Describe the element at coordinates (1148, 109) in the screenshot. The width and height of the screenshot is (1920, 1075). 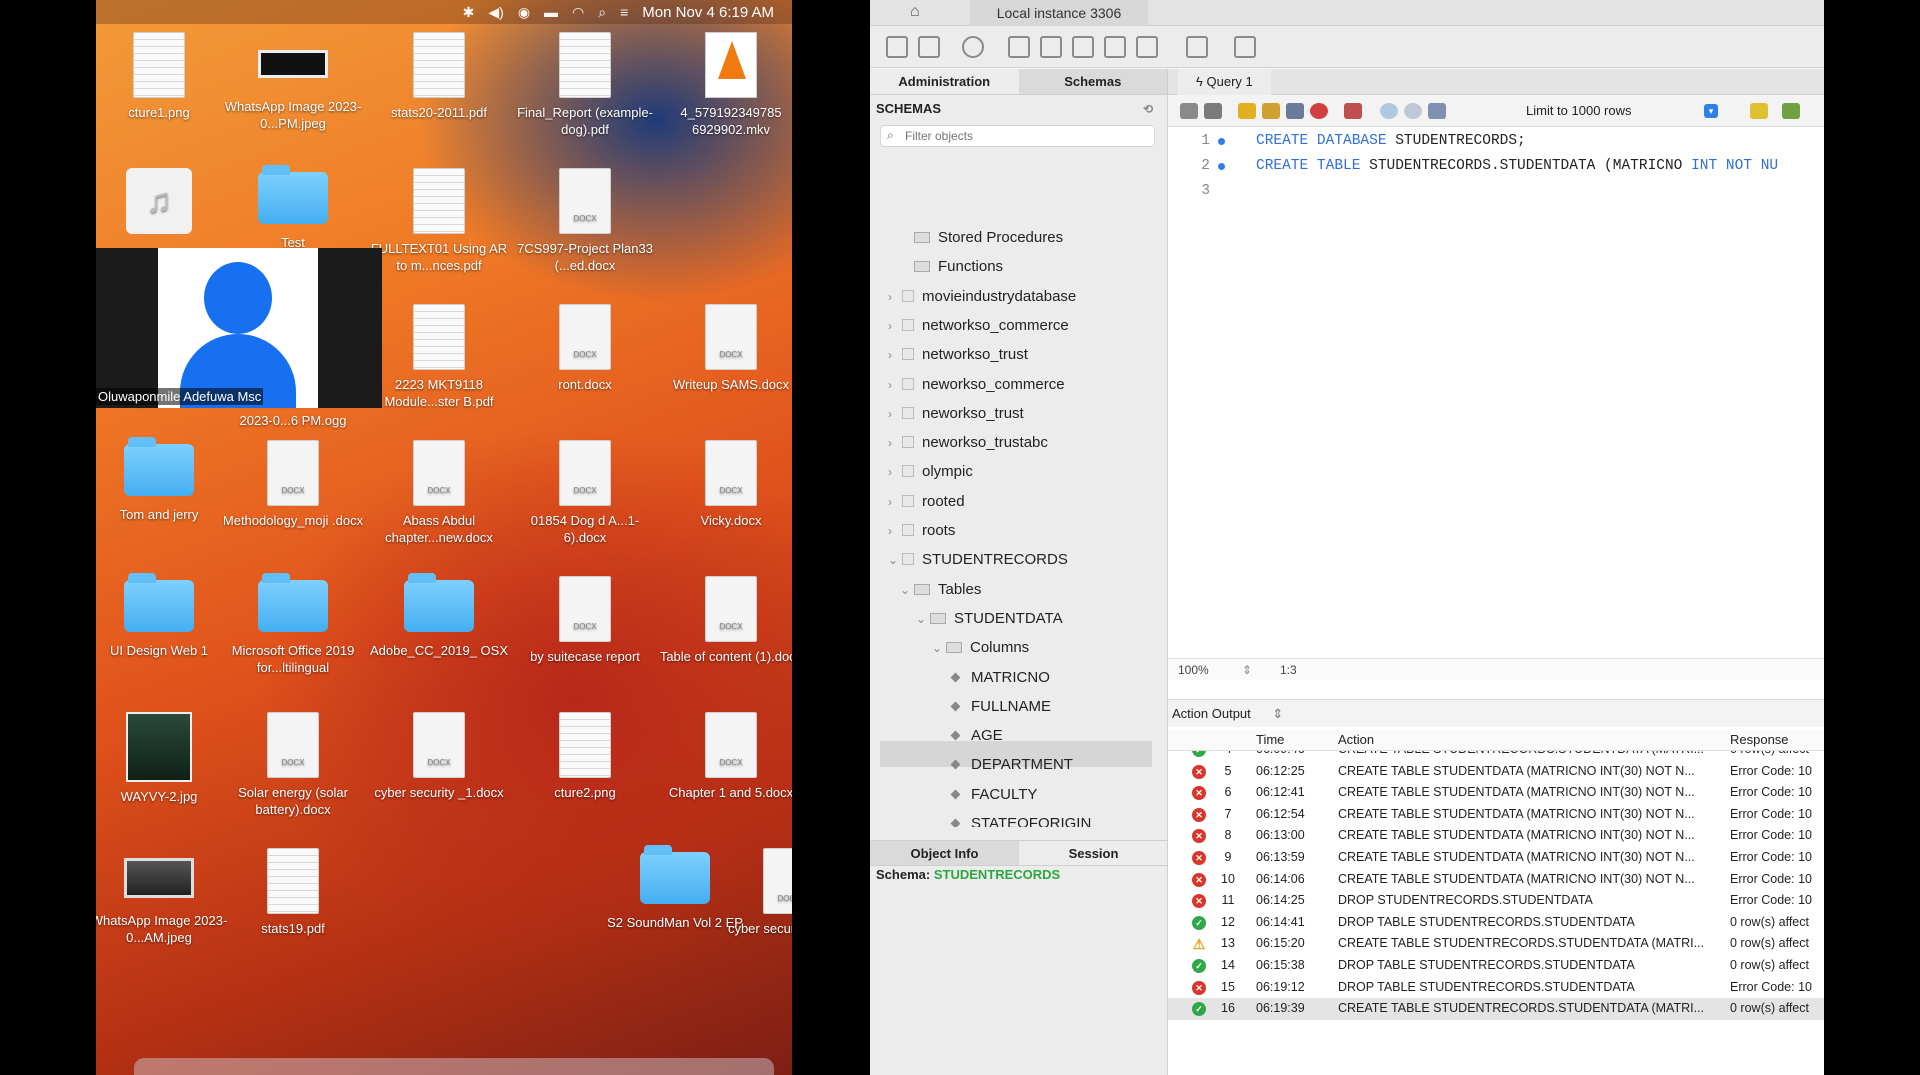
I see `refresh-icon: ⟲` at that location.